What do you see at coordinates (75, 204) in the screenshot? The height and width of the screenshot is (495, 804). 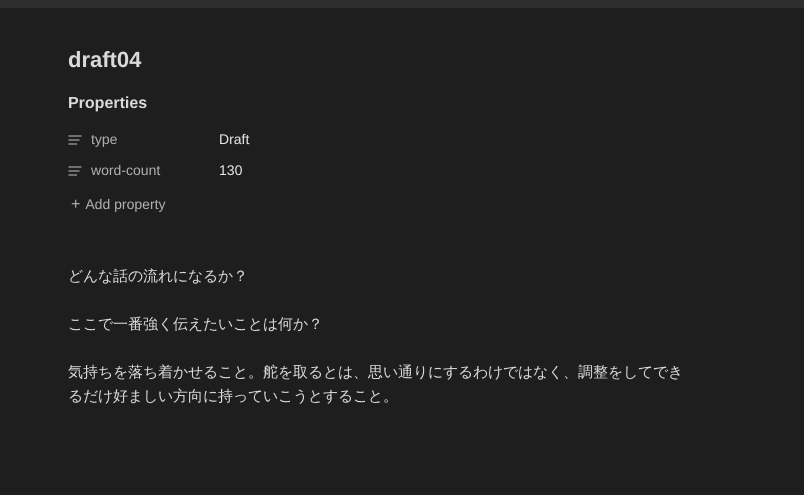 I see `plus-icon: +` at bounding box center [75, 204].